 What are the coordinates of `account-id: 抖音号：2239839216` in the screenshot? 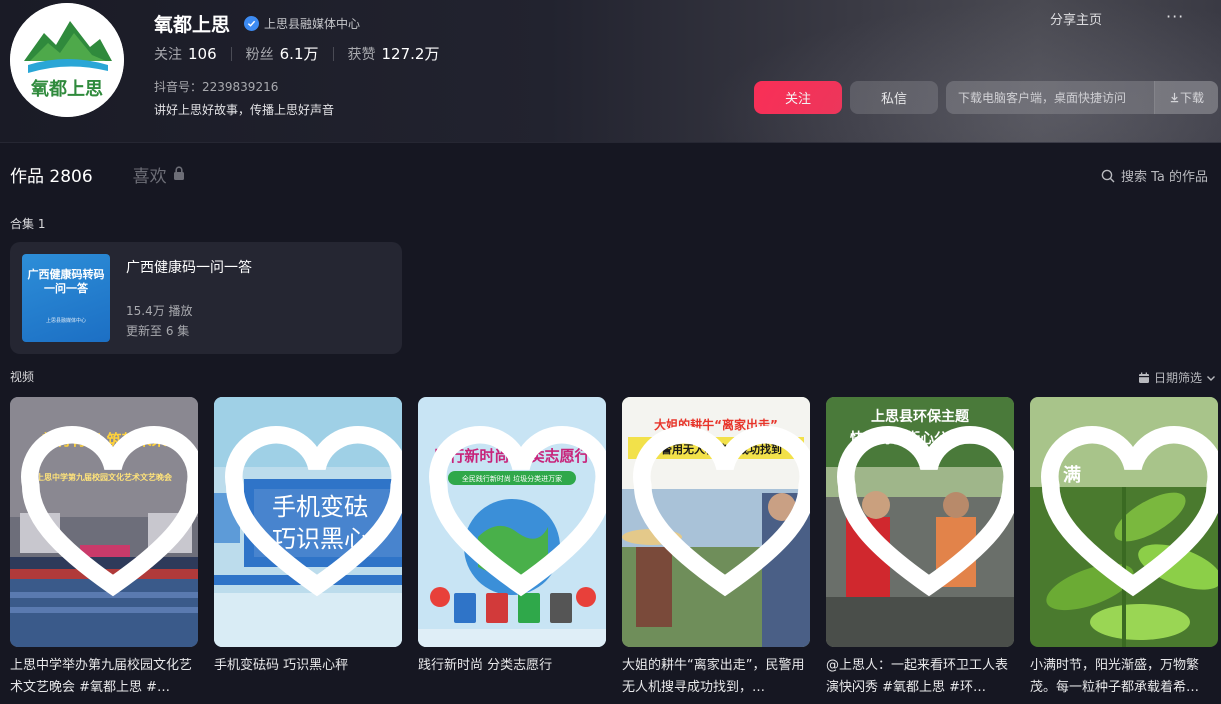 It's located at (216, 87).